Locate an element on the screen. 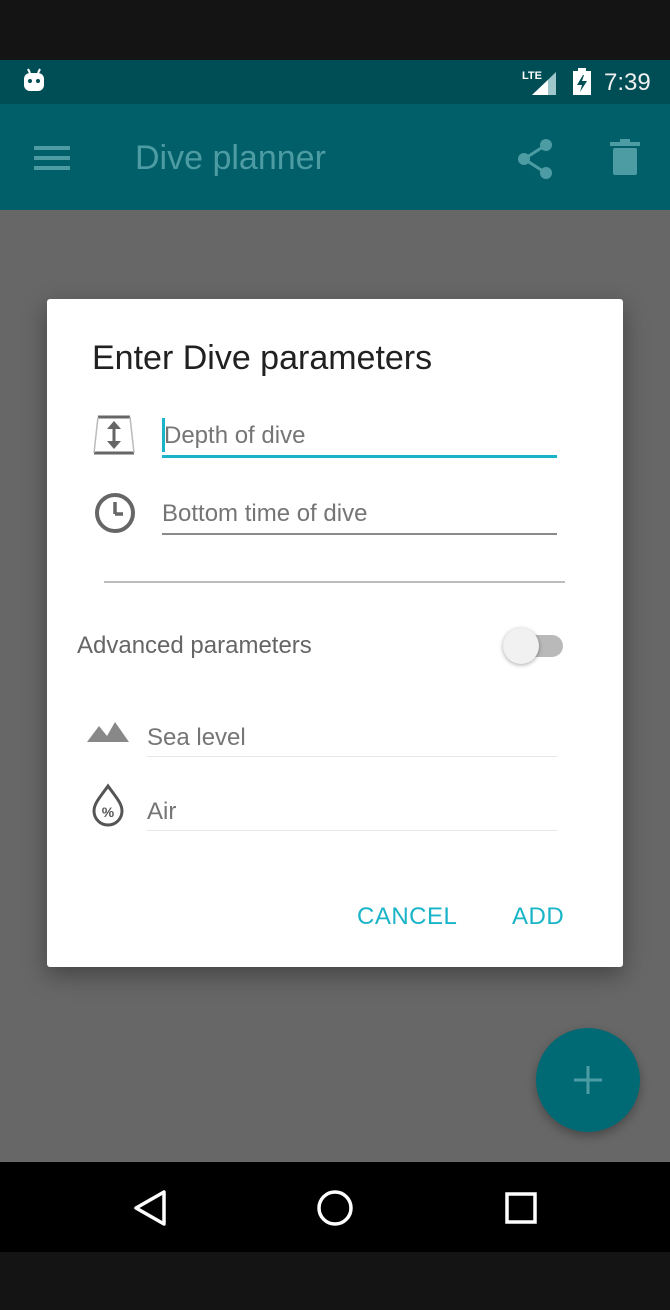 This screenshot has height=1310, width=670. advanced-parameters-label: Advanced parameters is located at coordinates (194, 645).